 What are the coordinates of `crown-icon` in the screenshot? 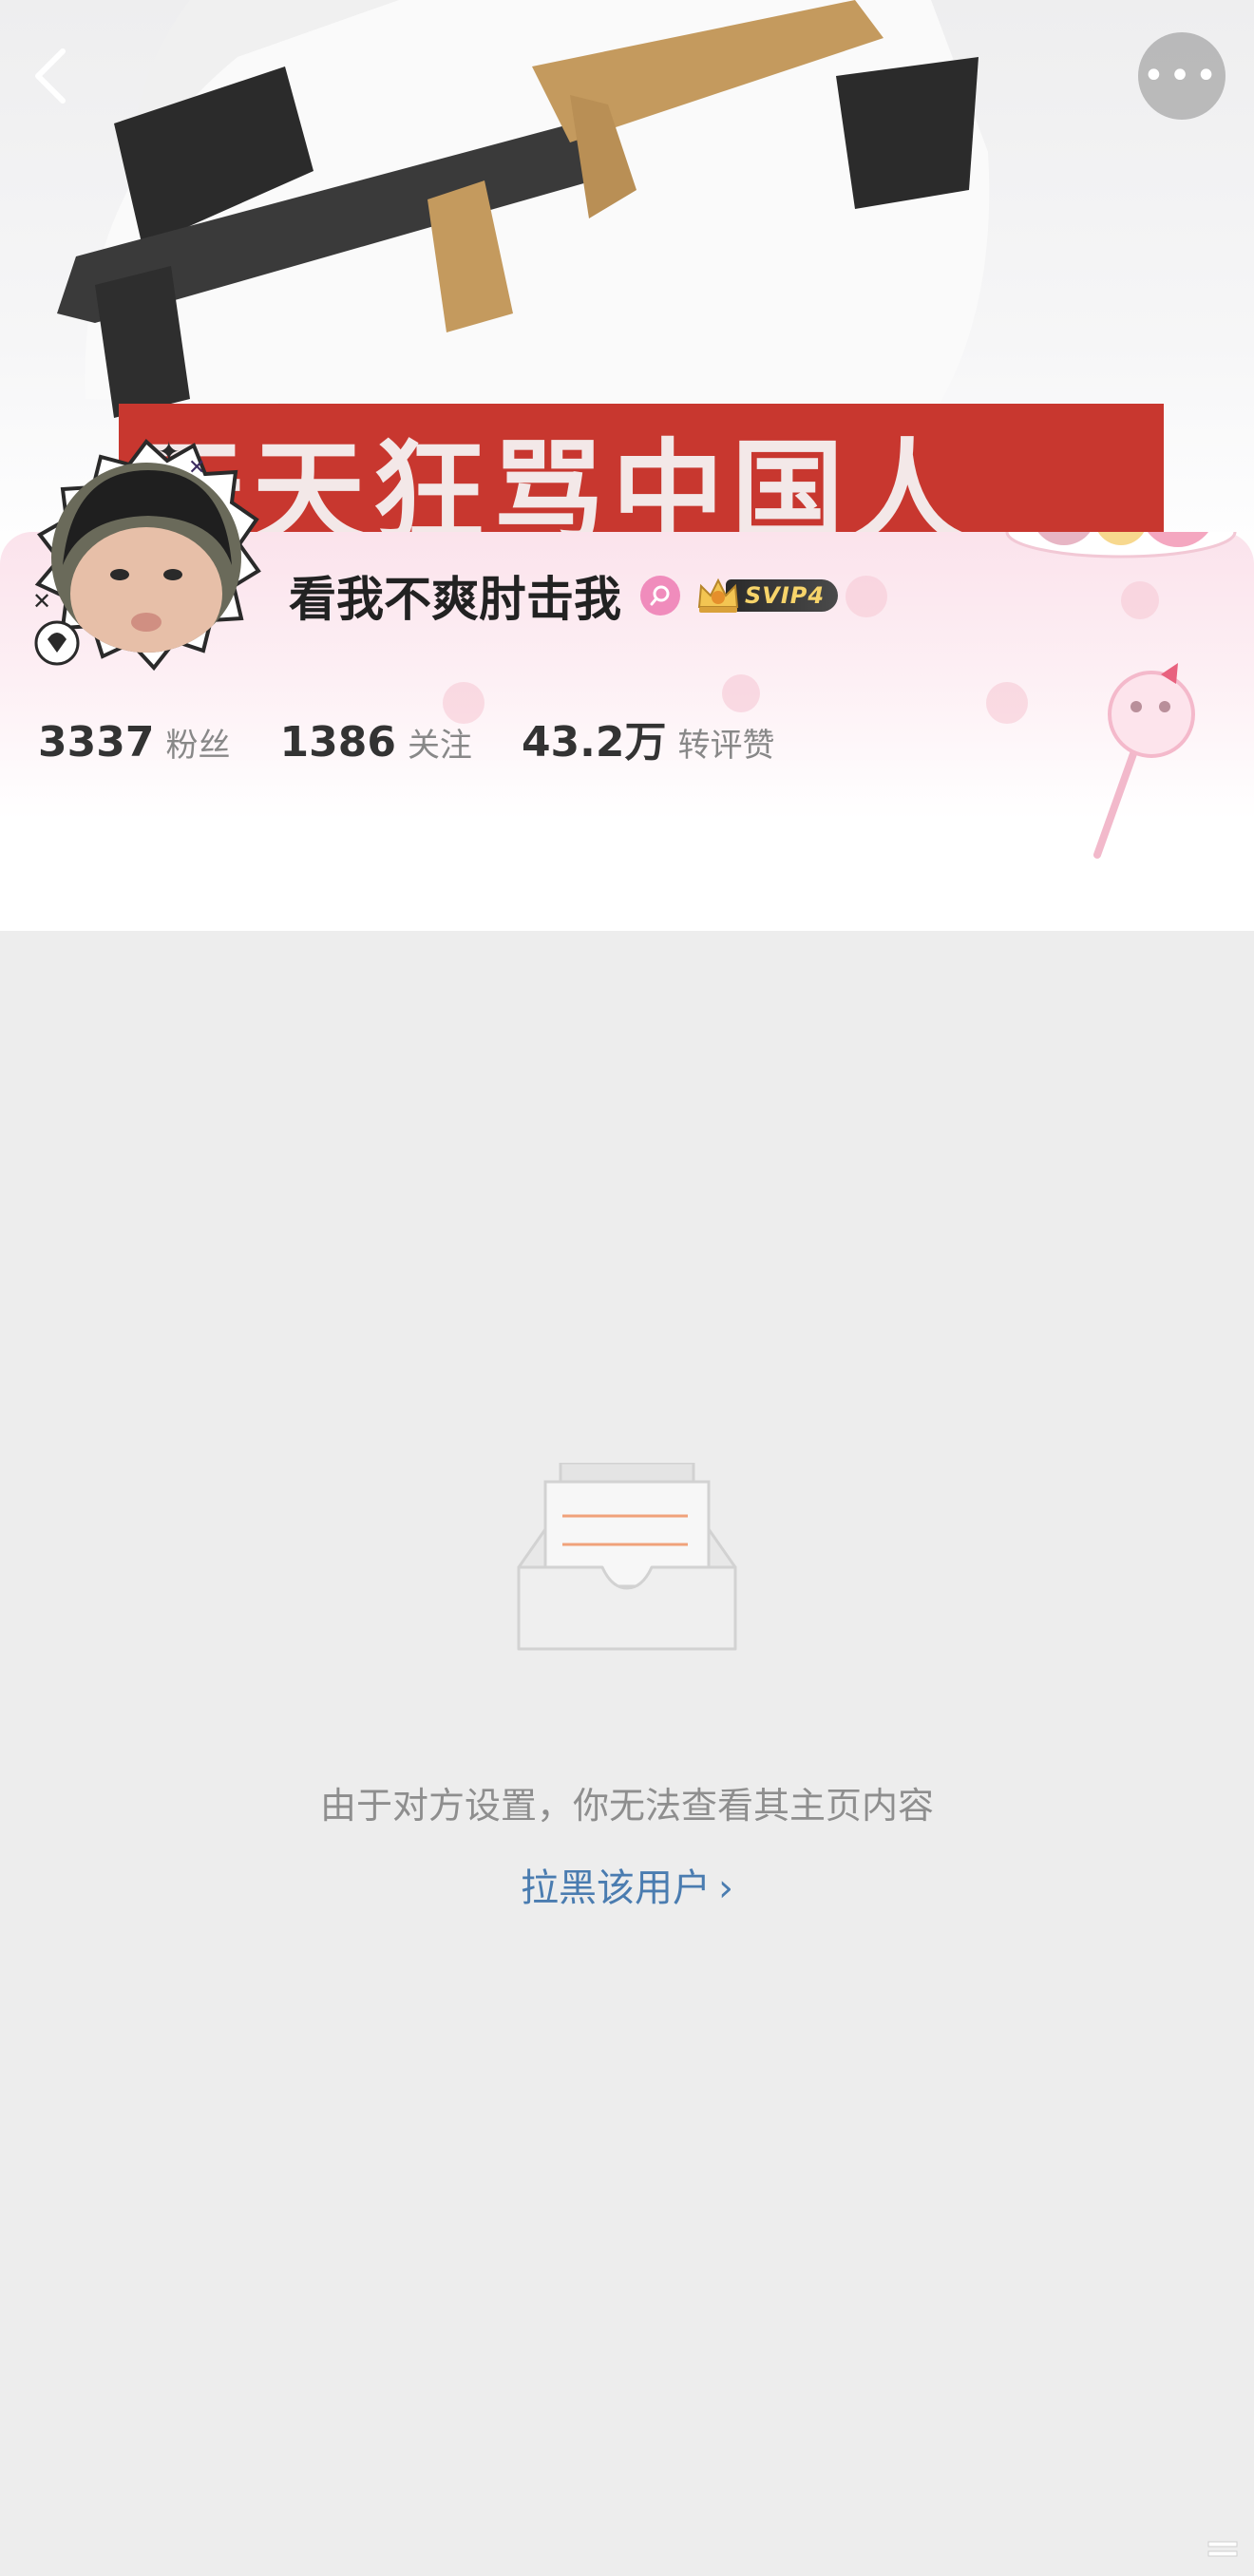 It's located at (718, 595).